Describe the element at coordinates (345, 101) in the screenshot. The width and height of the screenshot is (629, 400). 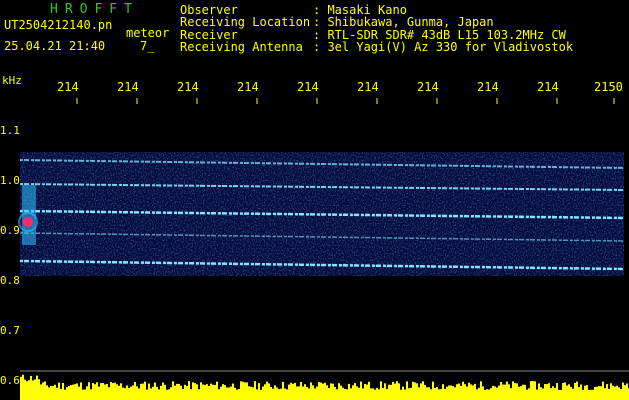
I see `grid-lines` at that location.